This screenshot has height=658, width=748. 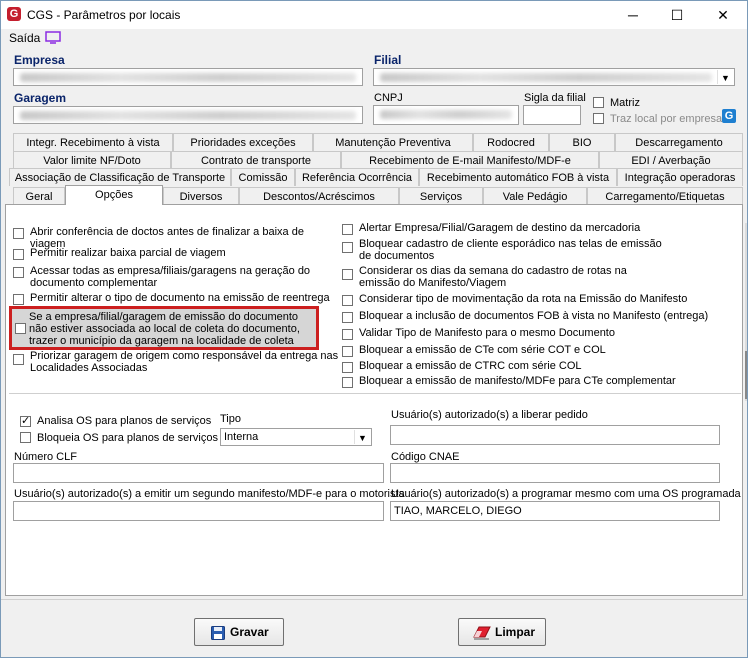 I want to click on limpar-button: Limpar, so click(x=502, y=632).